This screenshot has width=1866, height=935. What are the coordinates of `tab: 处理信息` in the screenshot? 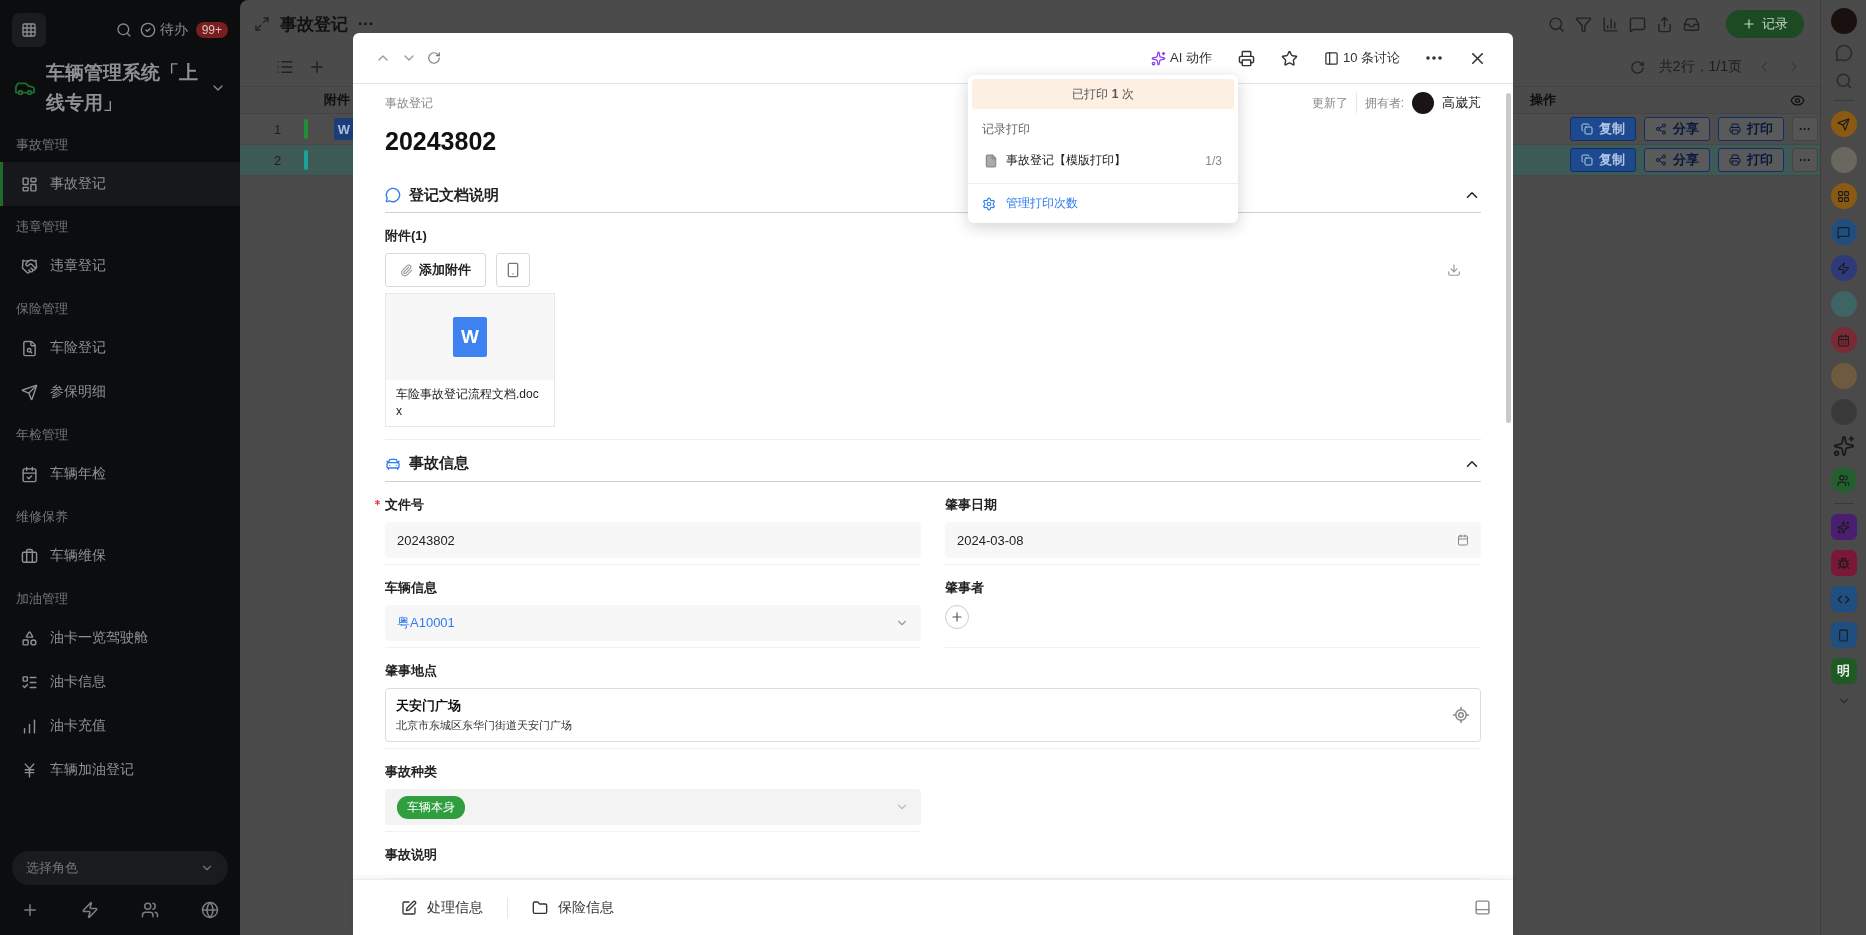 It's located at (442, 907).